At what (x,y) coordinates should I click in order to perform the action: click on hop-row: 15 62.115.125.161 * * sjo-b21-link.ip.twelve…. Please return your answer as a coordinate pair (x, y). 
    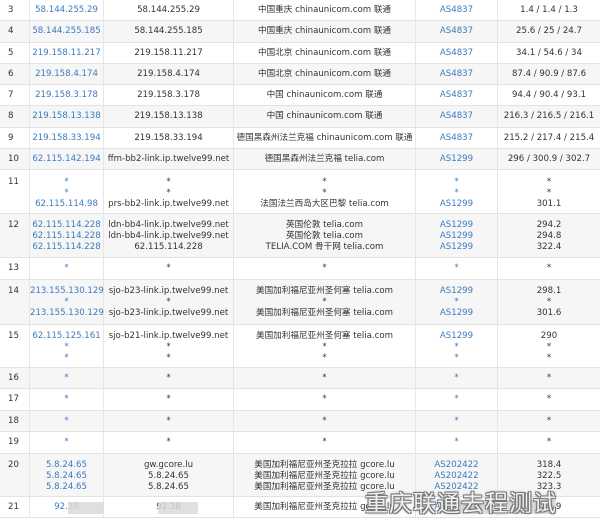
    Looking at the image, I should click on (300, 346).